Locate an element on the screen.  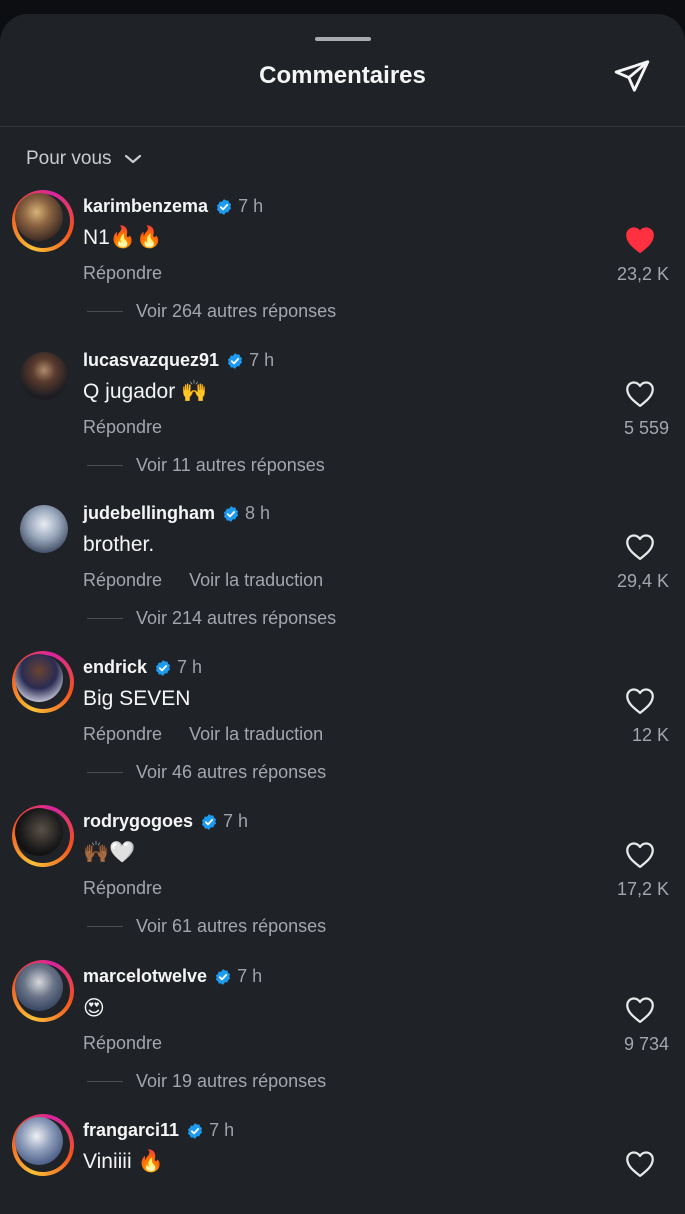
view-replies-label: Voir 214 autres réponses is located at coordinates (236, 618).